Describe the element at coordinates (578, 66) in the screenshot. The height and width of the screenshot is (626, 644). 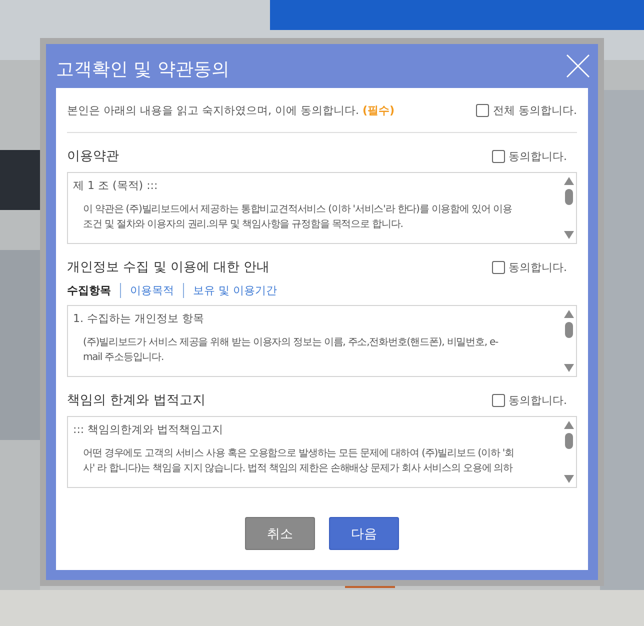
I see `close-icon` at that location.